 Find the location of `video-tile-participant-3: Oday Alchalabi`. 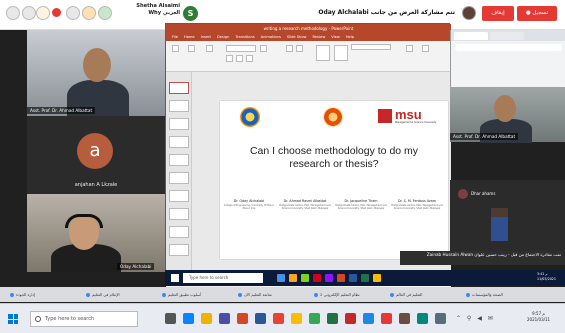

video-tile-participant-3: Oday Alchalabi is located at coordinates (96, 233).